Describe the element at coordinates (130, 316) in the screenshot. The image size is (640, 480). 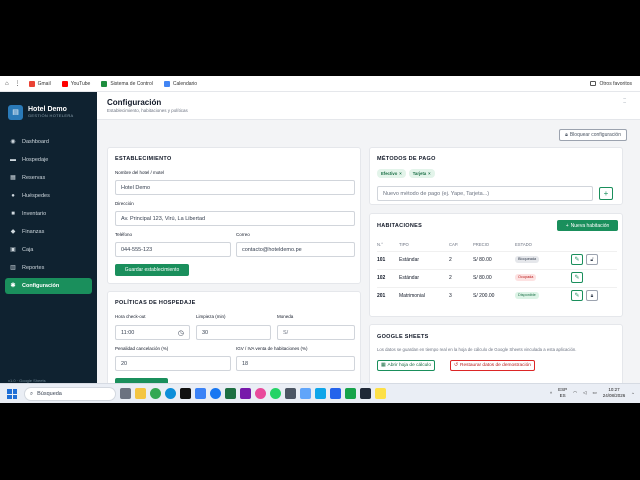
I see `checkout-label: Hora check-out` at that location.